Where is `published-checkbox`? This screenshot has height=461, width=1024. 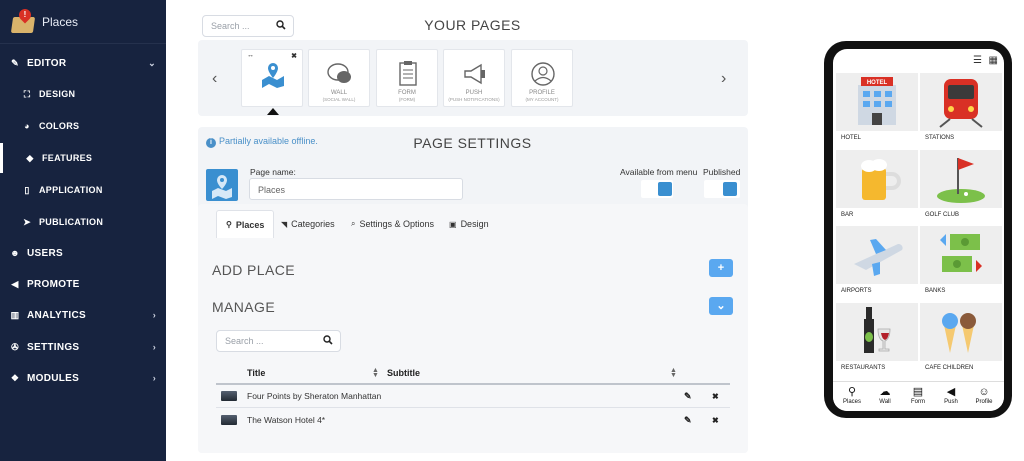 published-checkbox is located at coordinates (730, 189).